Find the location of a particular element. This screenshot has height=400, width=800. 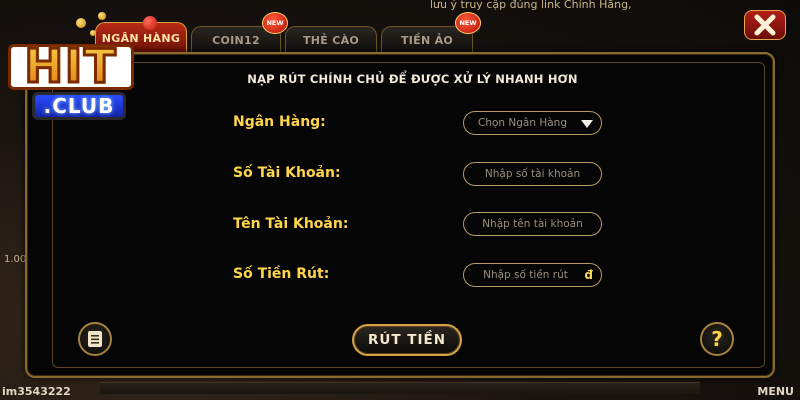

amount-label: Số Tiền Rút: is located at coordinates (281, 274).